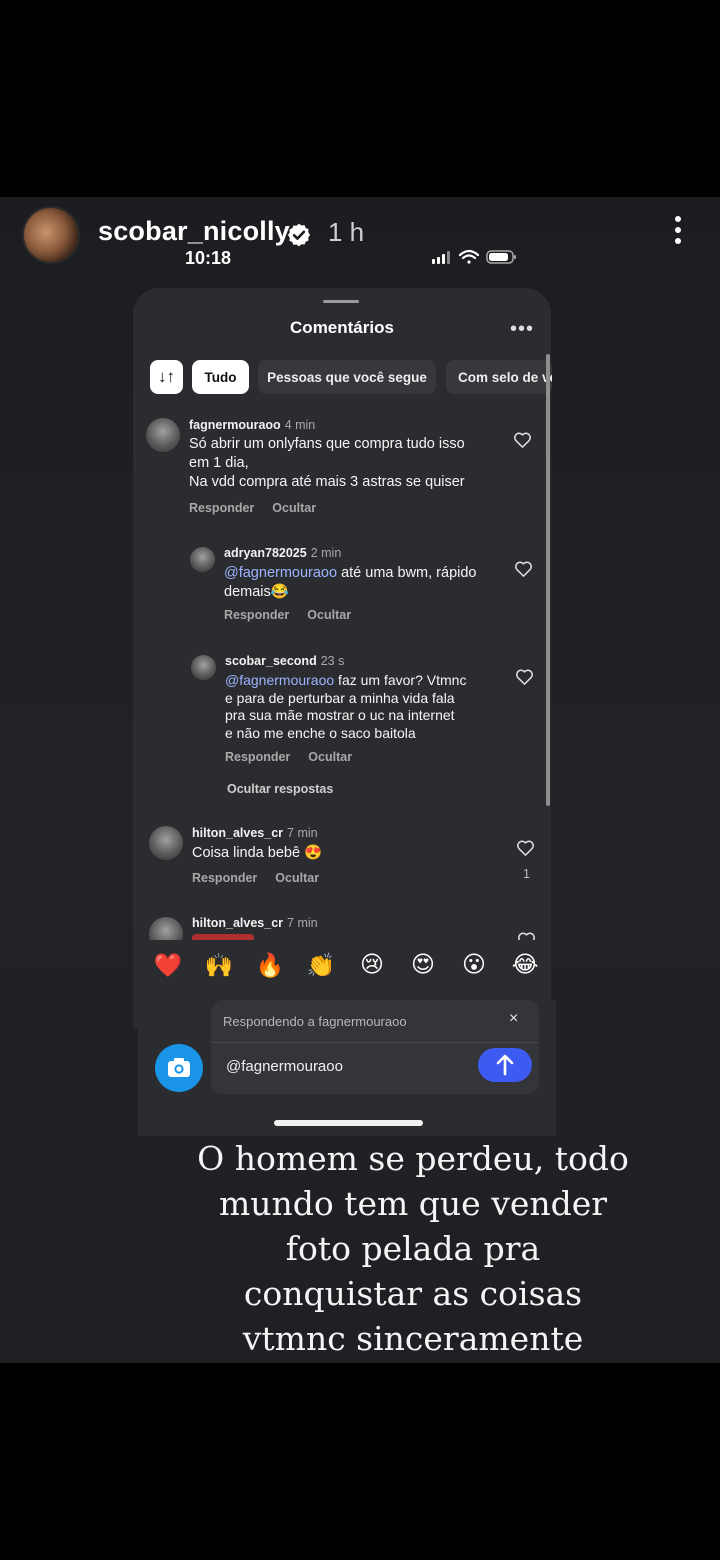  I want to click on home-indicator, so click(348, 1123).